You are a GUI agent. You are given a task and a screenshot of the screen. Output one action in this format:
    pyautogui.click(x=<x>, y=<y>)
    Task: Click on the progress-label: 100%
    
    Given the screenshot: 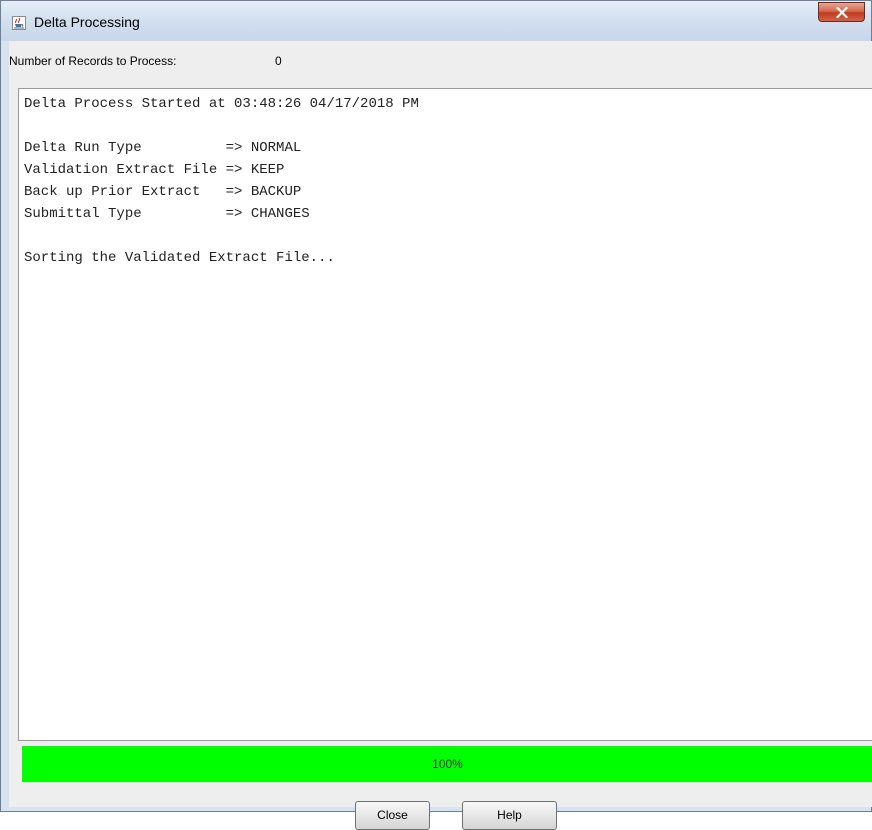 What is the action you would take?
    pyautogui.click(x=447, y=764)
    